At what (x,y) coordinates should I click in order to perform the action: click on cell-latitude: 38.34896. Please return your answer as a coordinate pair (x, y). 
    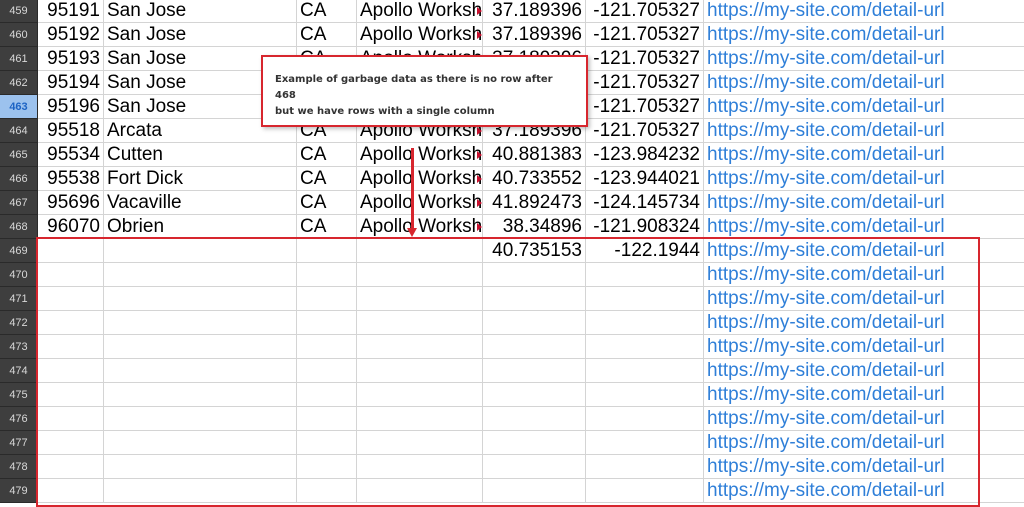
    Looking at the image, I should click on (534, 227).